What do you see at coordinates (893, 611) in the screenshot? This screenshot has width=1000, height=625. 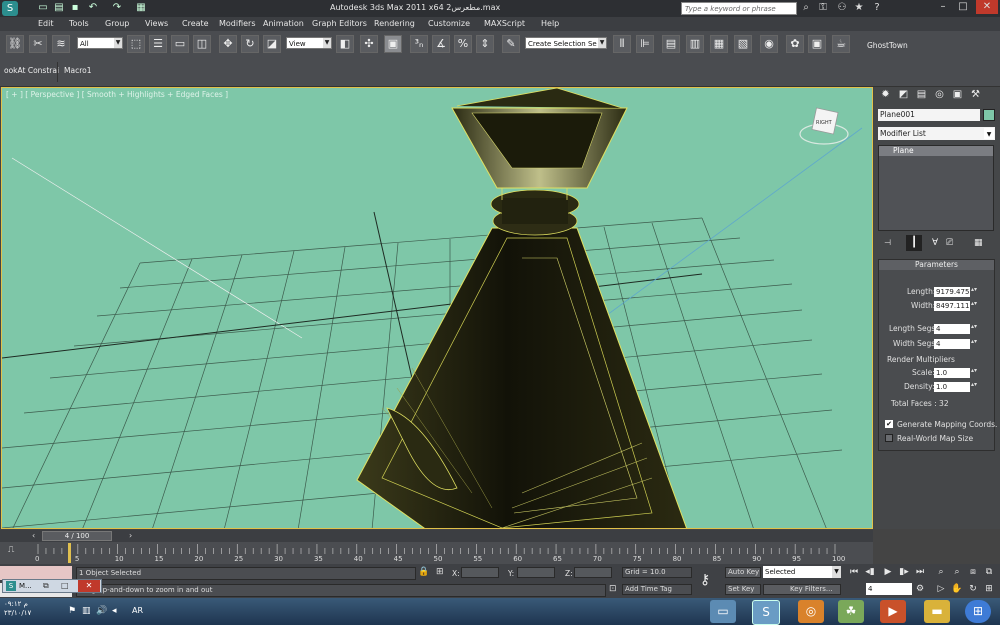 I see `taskbar-media-player-icon: ▶` at bounding box center [893, 611].